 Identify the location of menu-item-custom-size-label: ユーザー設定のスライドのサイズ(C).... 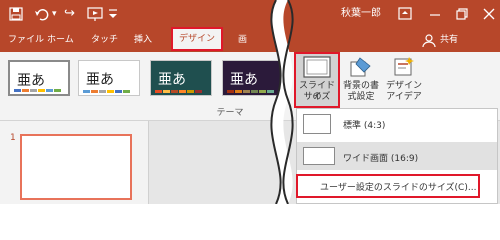
(398, 188).